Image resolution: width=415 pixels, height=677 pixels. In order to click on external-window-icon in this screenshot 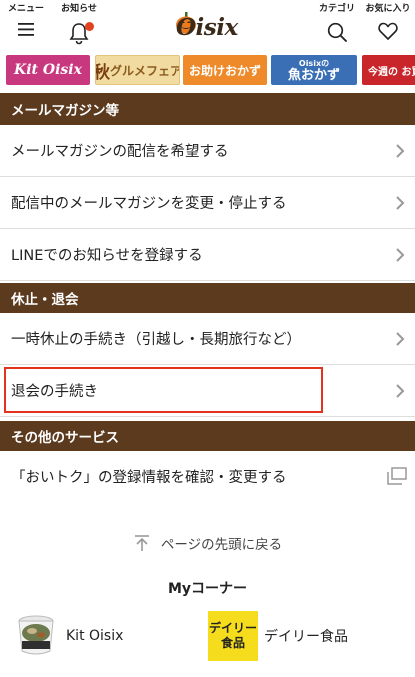, I will do `click(397, 476)`.